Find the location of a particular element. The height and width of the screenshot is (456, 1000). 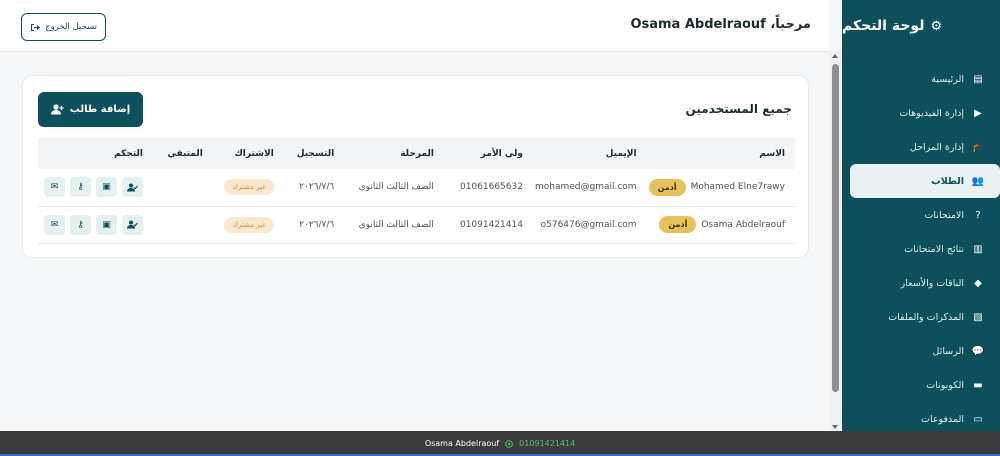

graduation-cap-icon: 🎓 is located at coordinates (978, 147).